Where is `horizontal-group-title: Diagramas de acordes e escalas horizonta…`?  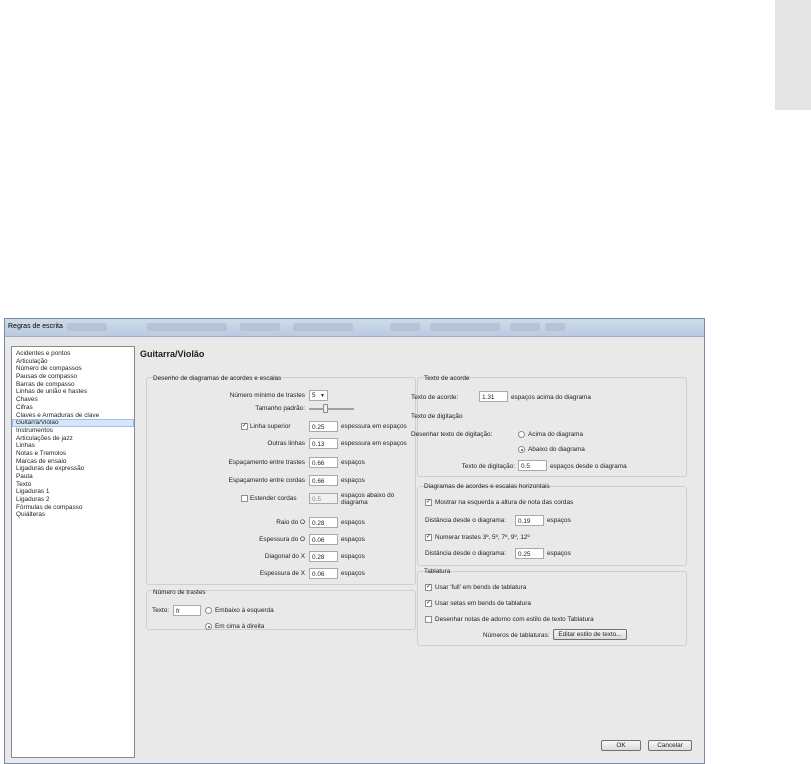
horizontal-group-title: Diagramas de acordes e escalas horizonta… is located at coordinates (487, 486).